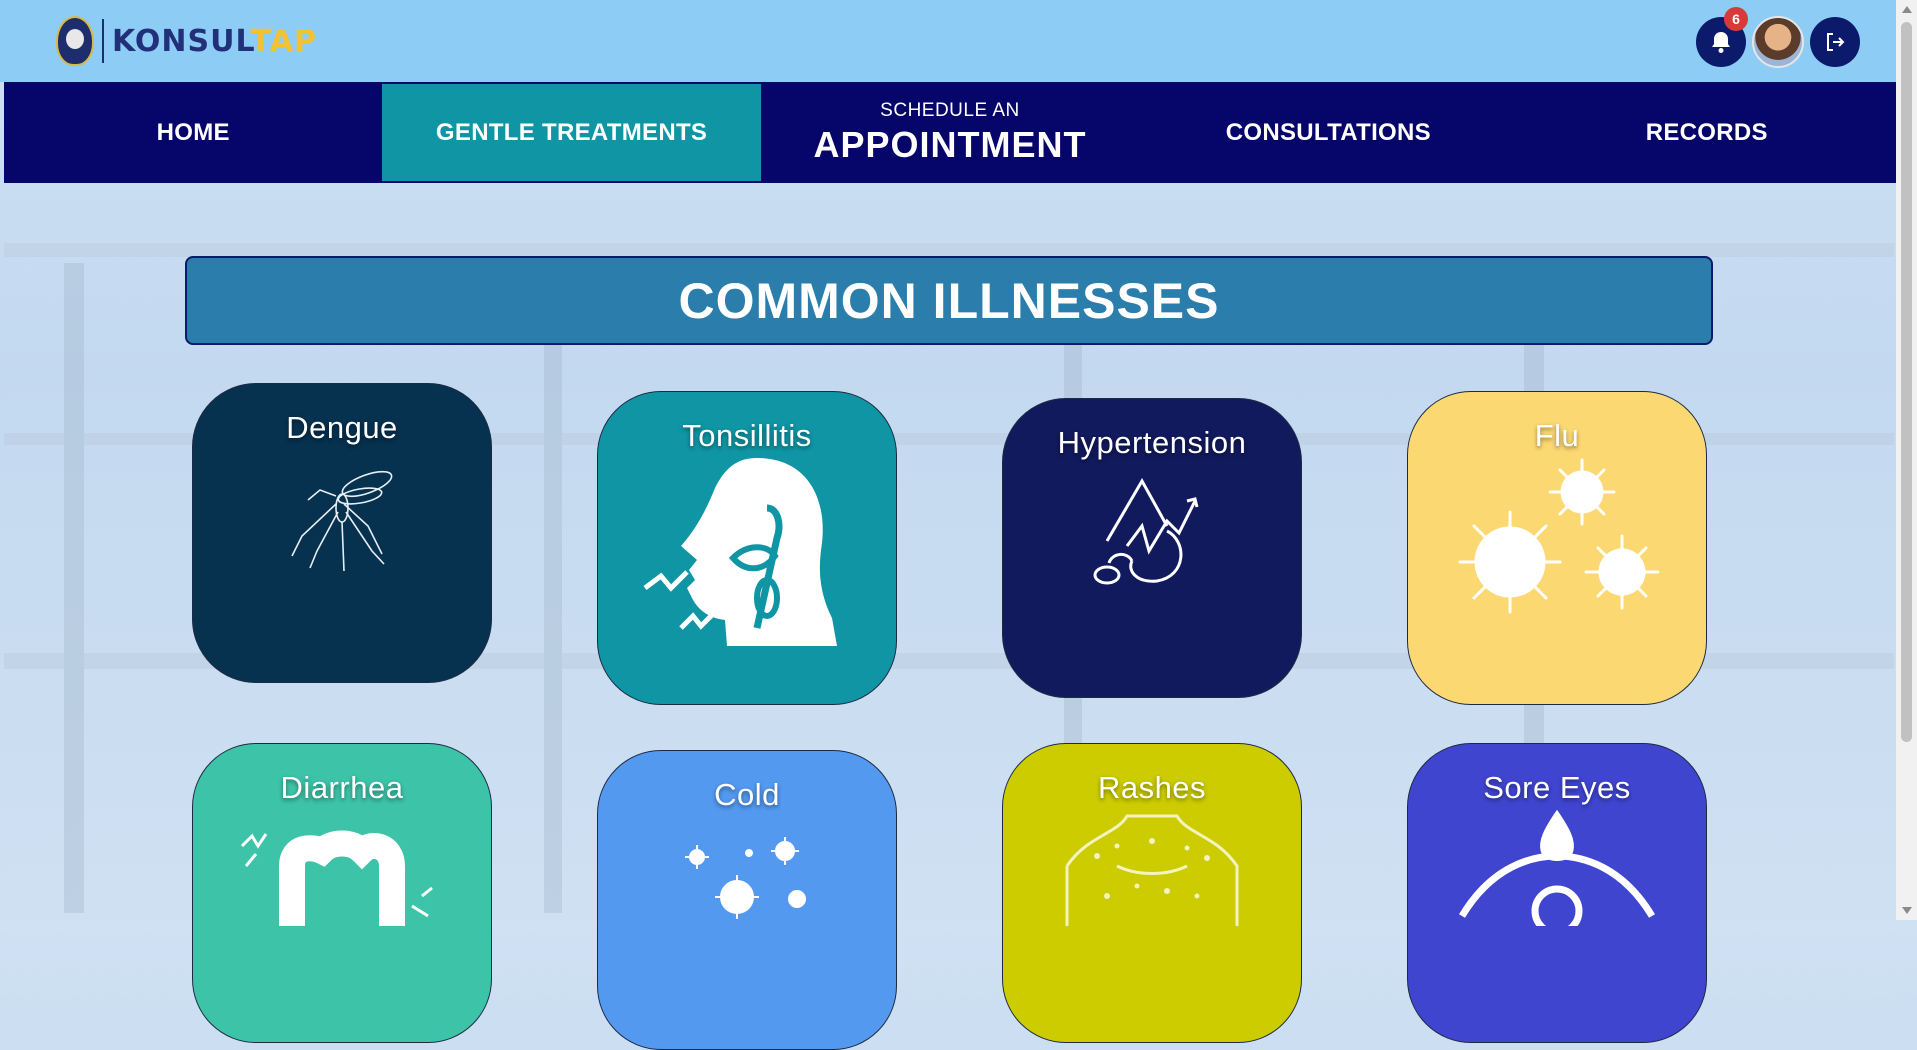 The image size is (1917, 1050). Describe the element at coordinates (1146, 531) in the screenshot. I see `blood-pressure-icon` at that location.